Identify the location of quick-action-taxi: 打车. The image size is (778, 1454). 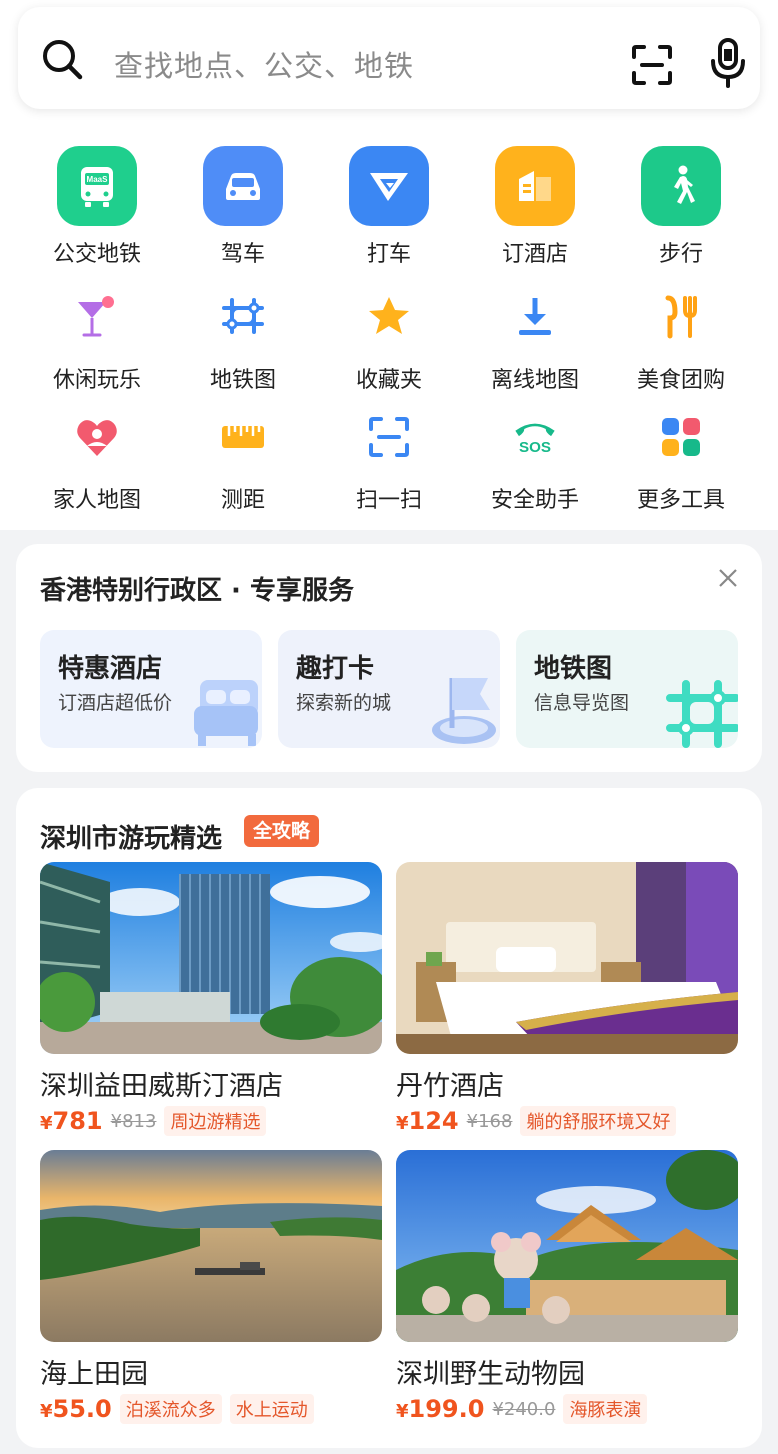
(389, 207).